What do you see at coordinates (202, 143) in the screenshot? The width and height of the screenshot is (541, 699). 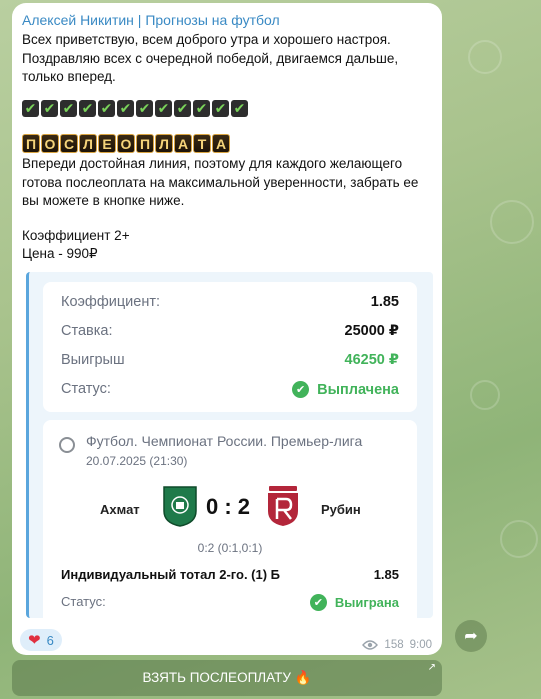 I see `letter-tile: Т` at bounding box center [202, 143].